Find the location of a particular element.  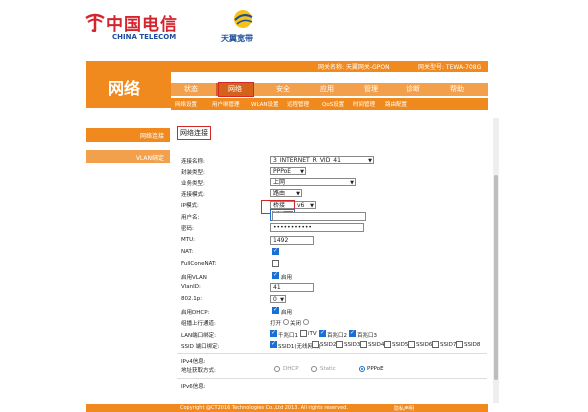

conn-mode-select: 路由 ▼ is located at coordinates (286, 193).